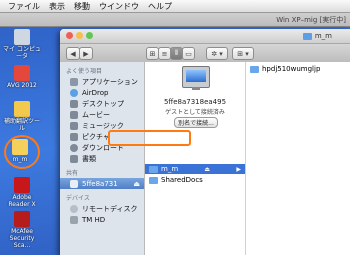 This screenshot has width=350, height=255. Describe the element at coordinates (22, 53) in the screenshot. I see `desktop-icon-label: マイ コンピュータ` at that location.